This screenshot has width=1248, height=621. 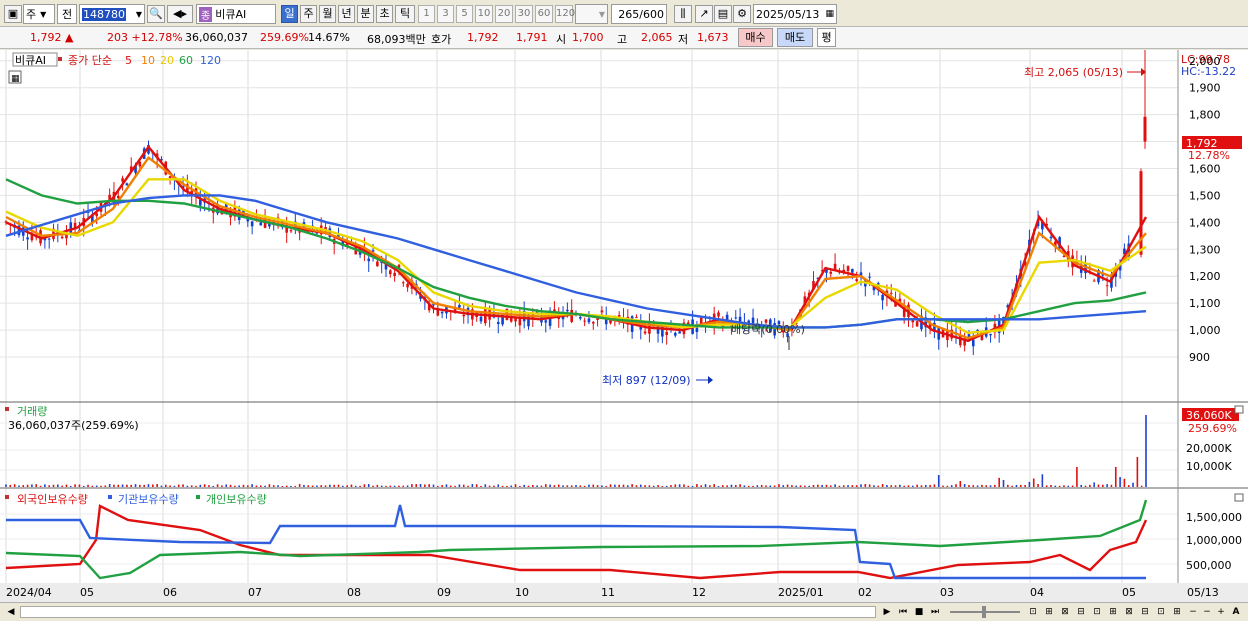 What do you see at coordinates (384, 14) in the screenshot?
I see `period-second: 초` at bounding box center [384, 14].